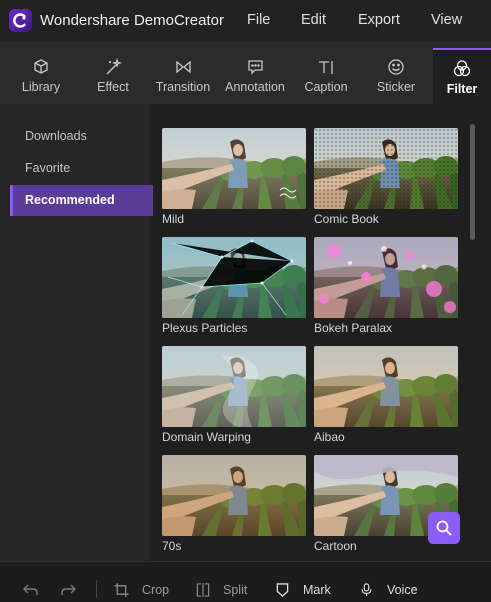 The width and height of the screenshot is (491, 602). I want to click on bowtie-icon, so click(183, 67).